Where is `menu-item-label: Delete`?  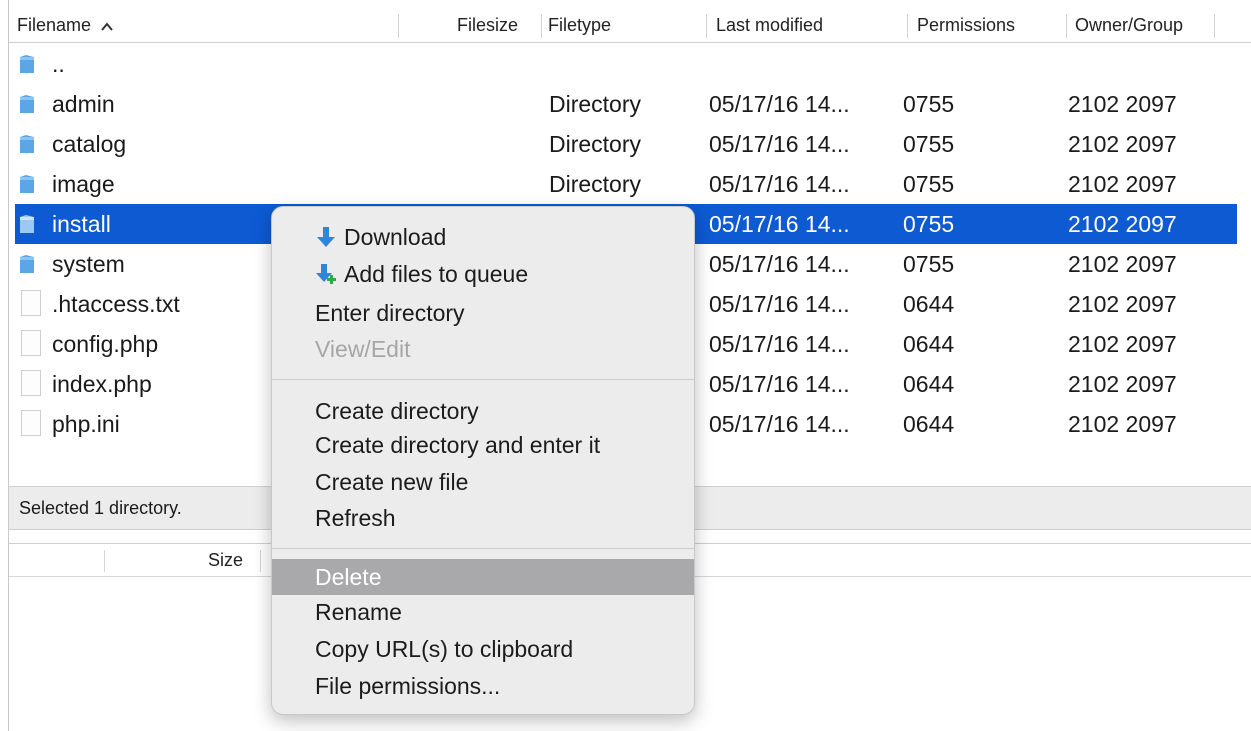 menu-item-label: Delete is located at coordinates (348, 577).